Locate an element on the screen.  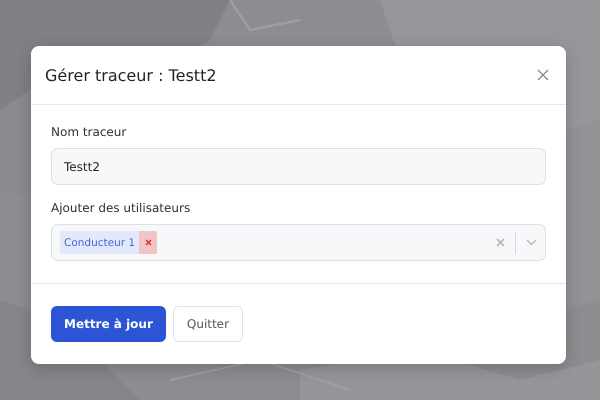
quit-button: Quitter is located at coordinates (208, 324).